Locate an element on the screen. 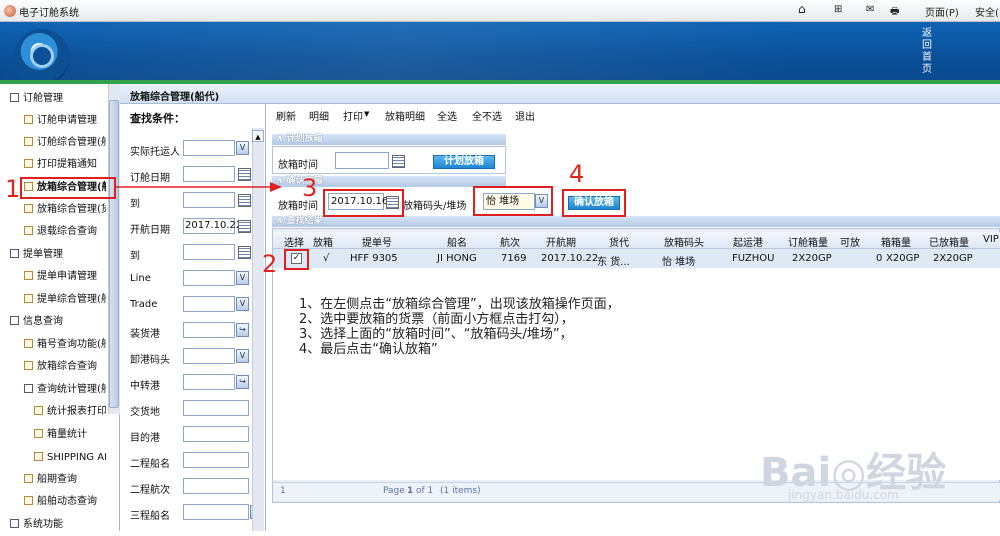 The width and height of the screenshot is (1000, 536). plan-section-title: 计划放箱 is located at coordinates (304, 139).